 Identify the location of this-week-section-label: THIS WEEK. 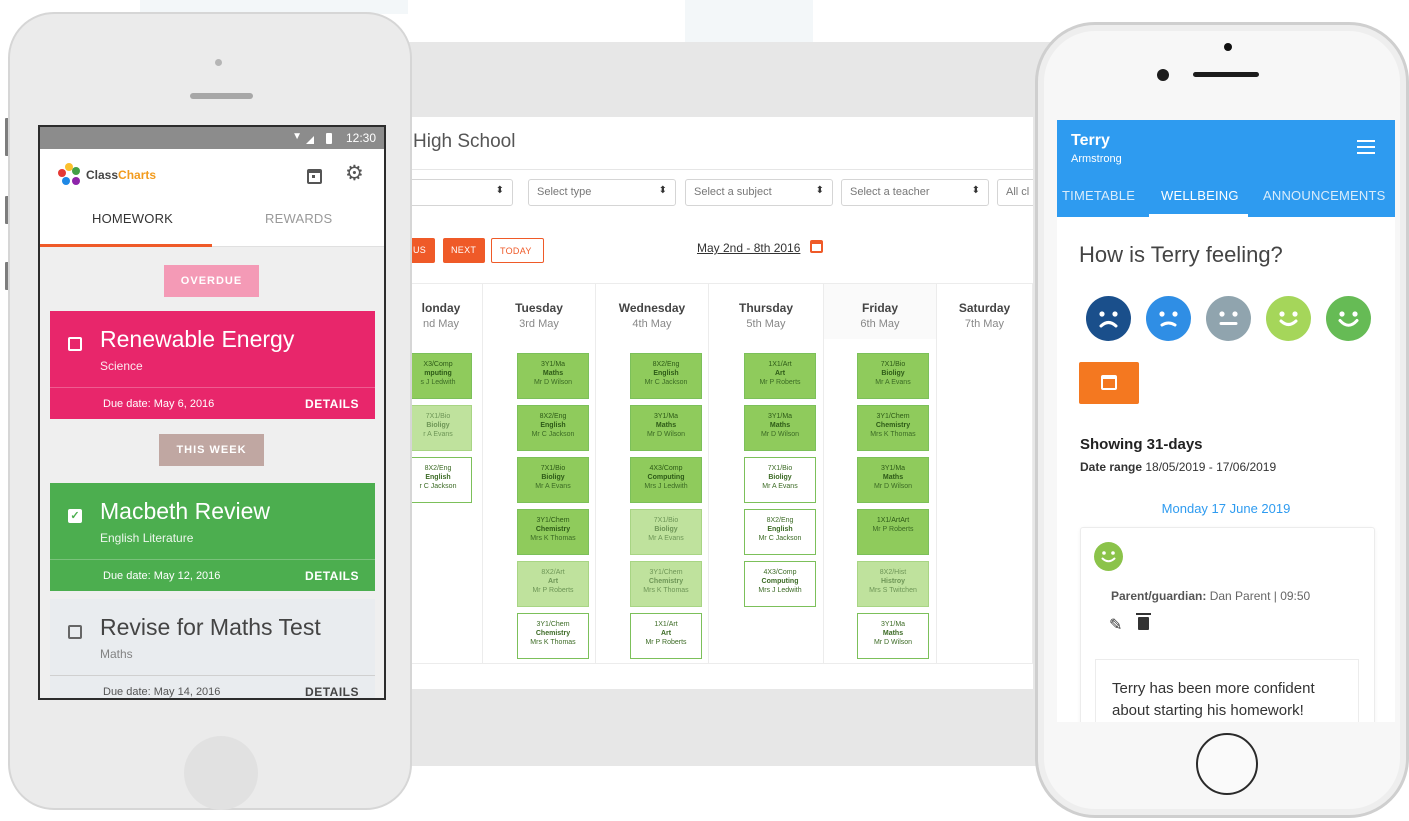
(211, 450).